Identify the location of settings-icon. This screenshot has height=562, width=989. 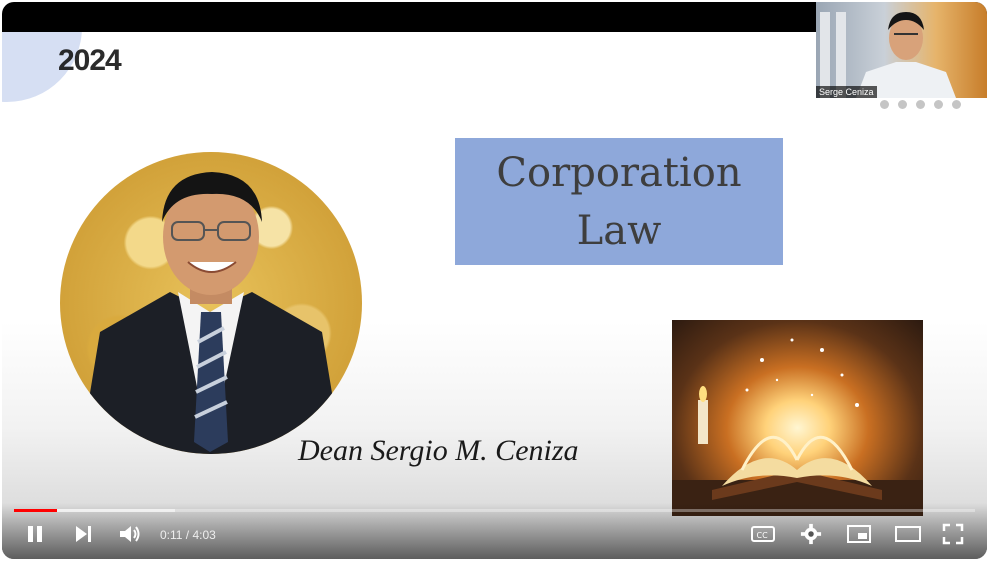
(811, 534).